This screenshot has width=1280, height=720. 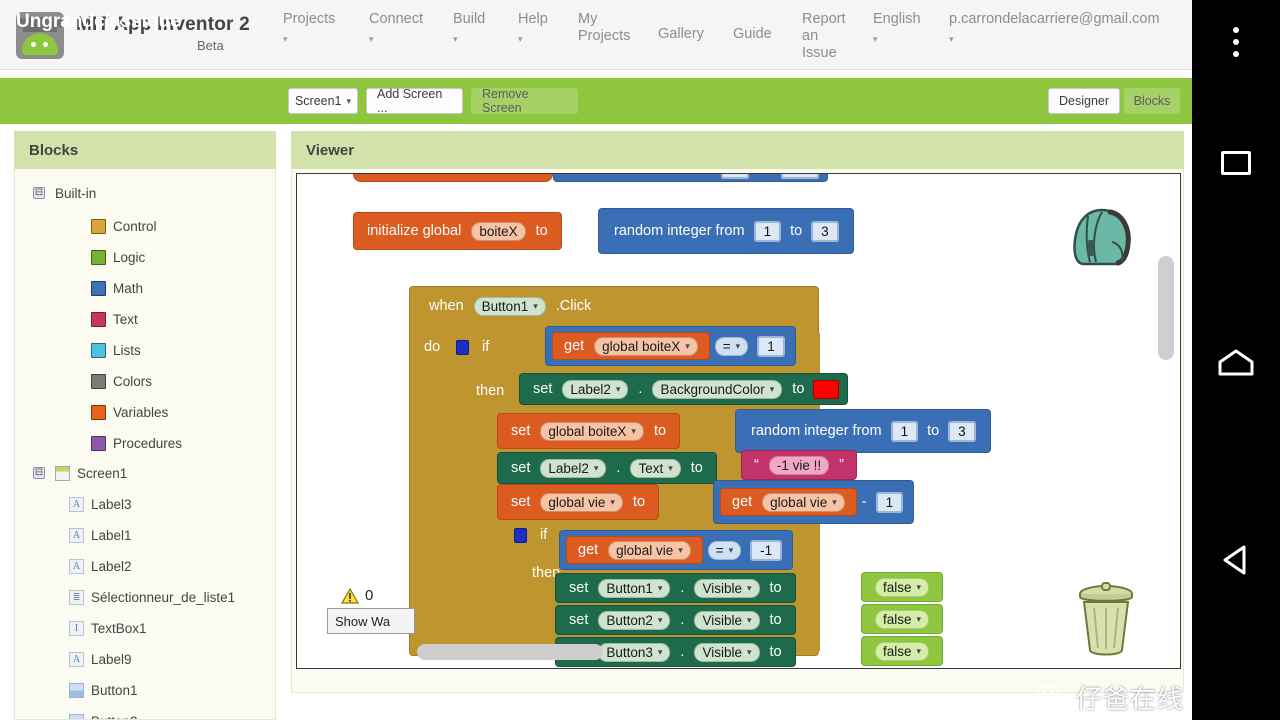 I want to click on nav-report-an-issue: Report an Issue, so click(x=828, y=36).